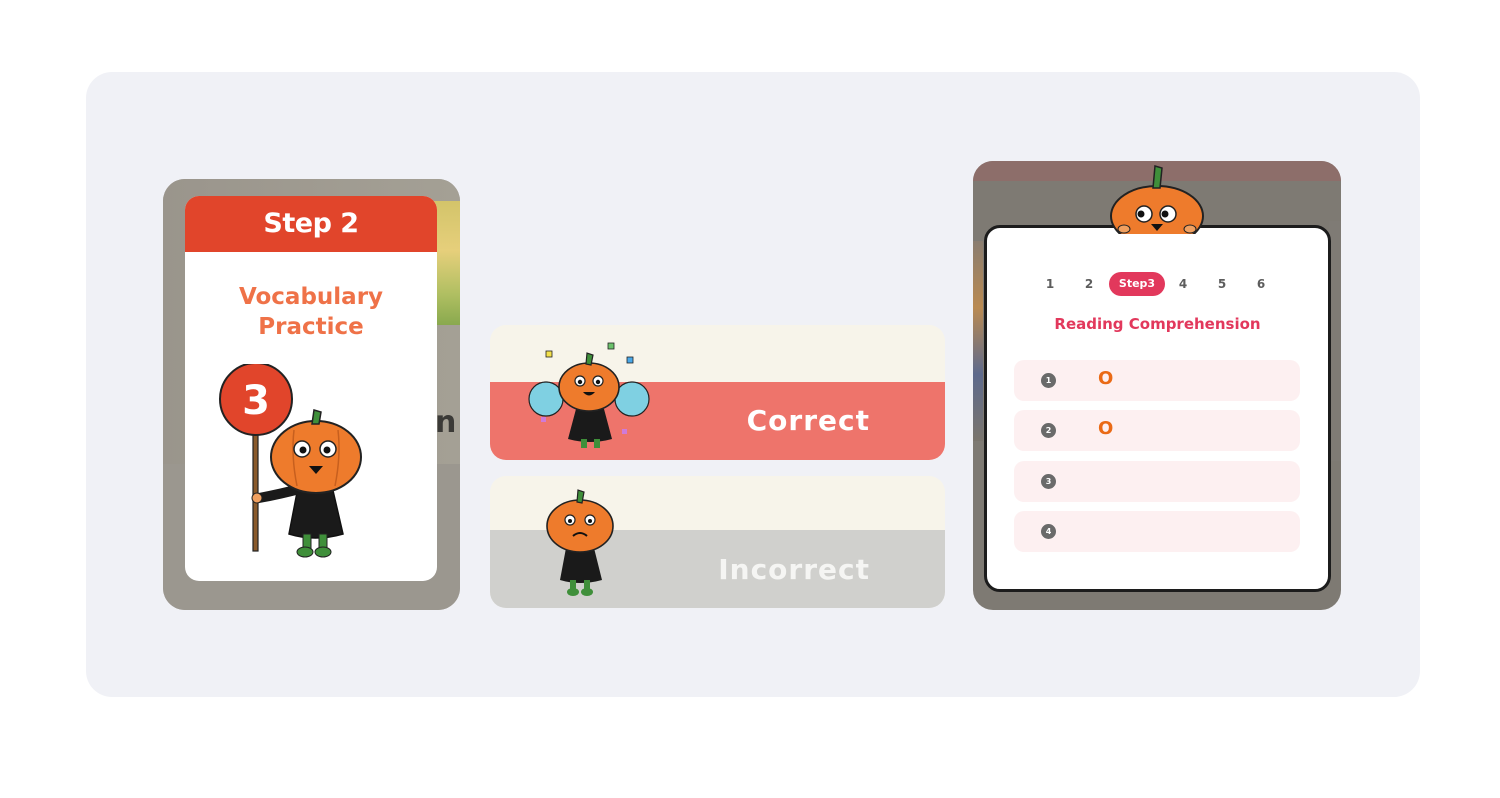  Describe the element at coordinates (794, 569) in the screenshot. I see `incorrect-label: Incorrect` at that location.